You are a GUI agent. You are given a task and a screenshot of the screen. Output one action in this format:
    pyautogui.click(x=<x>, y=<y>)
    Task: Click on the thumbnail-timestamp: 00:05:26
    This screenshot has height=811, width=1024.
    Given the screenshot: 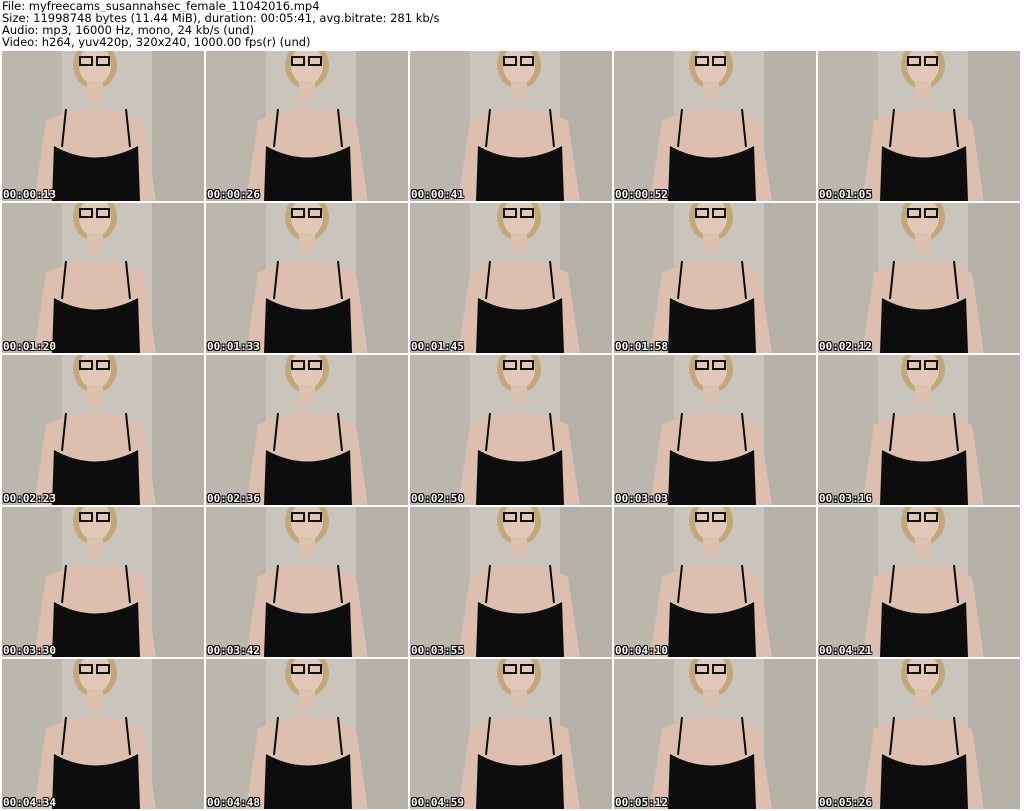 What is the action you would take?
    pyautogui.click(x=845, y=802)
    